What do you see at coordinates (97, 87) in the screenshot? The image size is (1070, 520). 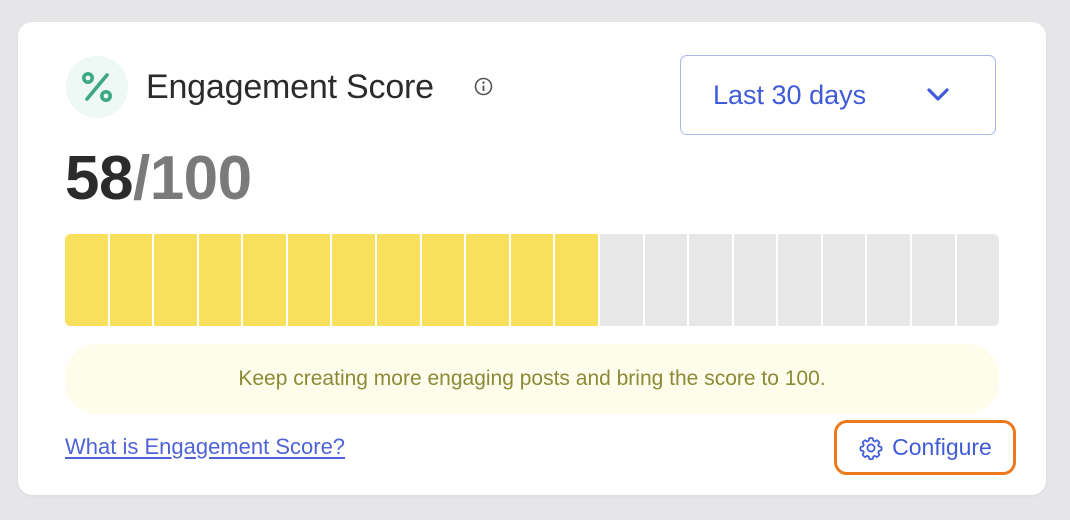 I see `percent-icon` at bounding box center [97, 87].